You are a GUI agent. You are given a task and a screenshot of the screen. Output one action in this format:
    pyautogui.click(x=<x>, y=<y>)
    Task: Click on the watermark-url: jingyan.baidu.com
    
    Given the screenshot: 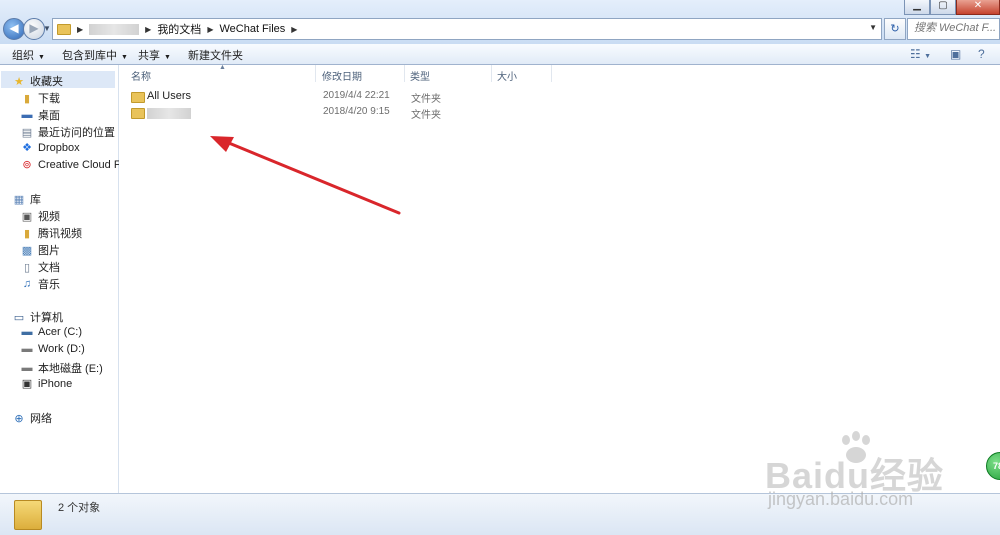 What is the action you would take?
    pyautogui.click(x=841, y=499)
    